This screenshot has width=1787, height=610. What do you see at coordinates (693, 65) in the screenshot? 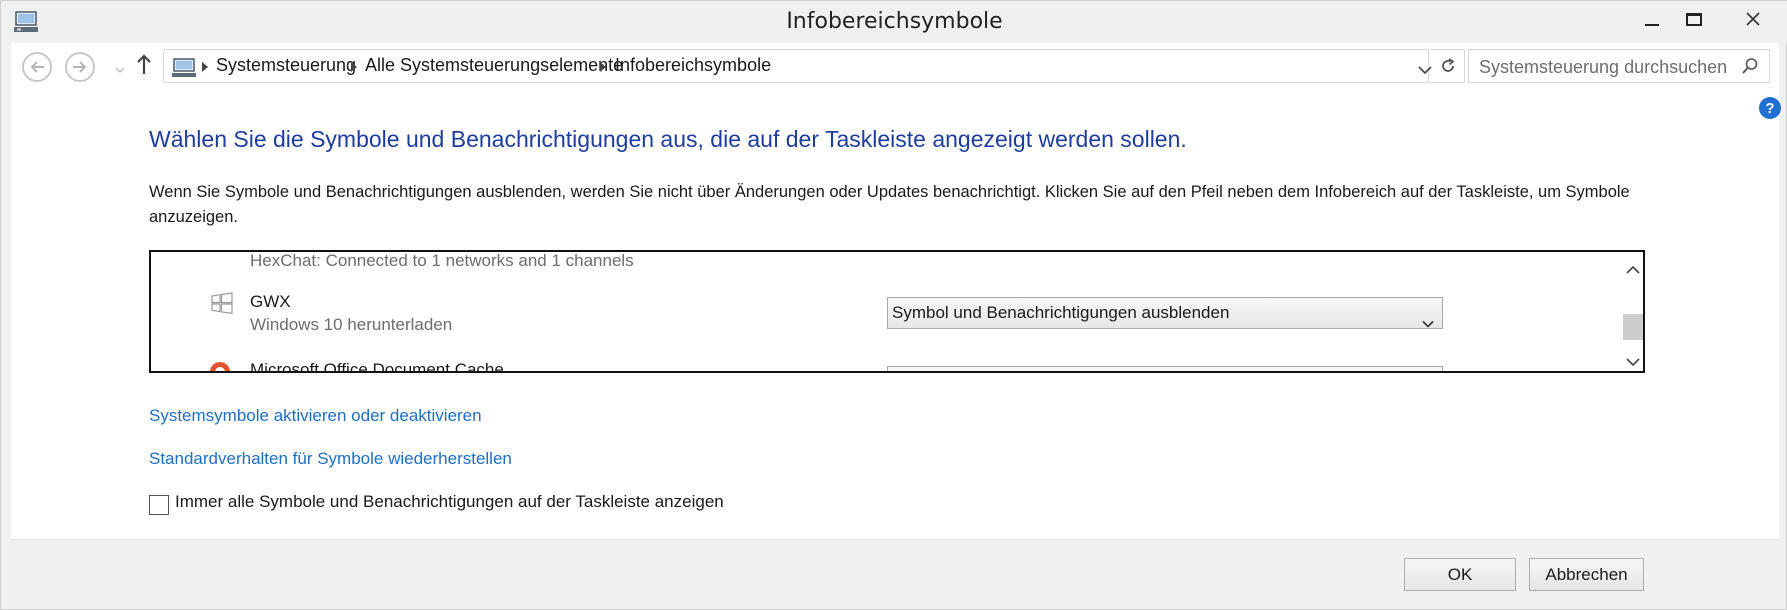
I see `breadcrumb-infobereichsymbole: Infobereichsymbole` at bounding box center [693, 65].